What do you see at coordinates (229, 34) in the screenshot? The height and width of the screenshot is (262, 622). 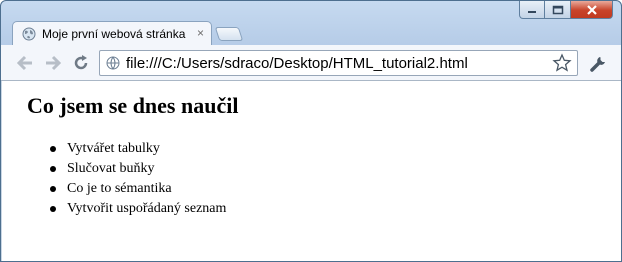 I see `new-tab-button` at bounding box center [229, 34].